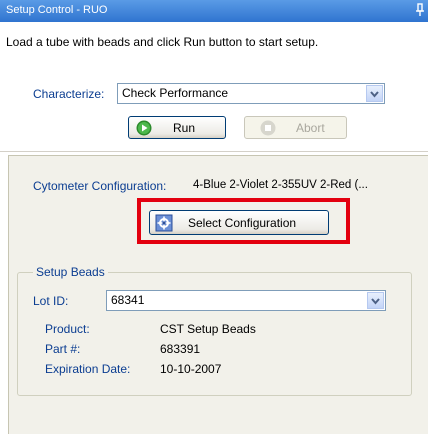 The height and width of the screenshot is (434, 428). Describe the element at coordinates (191, 369) in the screenshot. I see `expiration-date-value: 10-10-2007` at that location.